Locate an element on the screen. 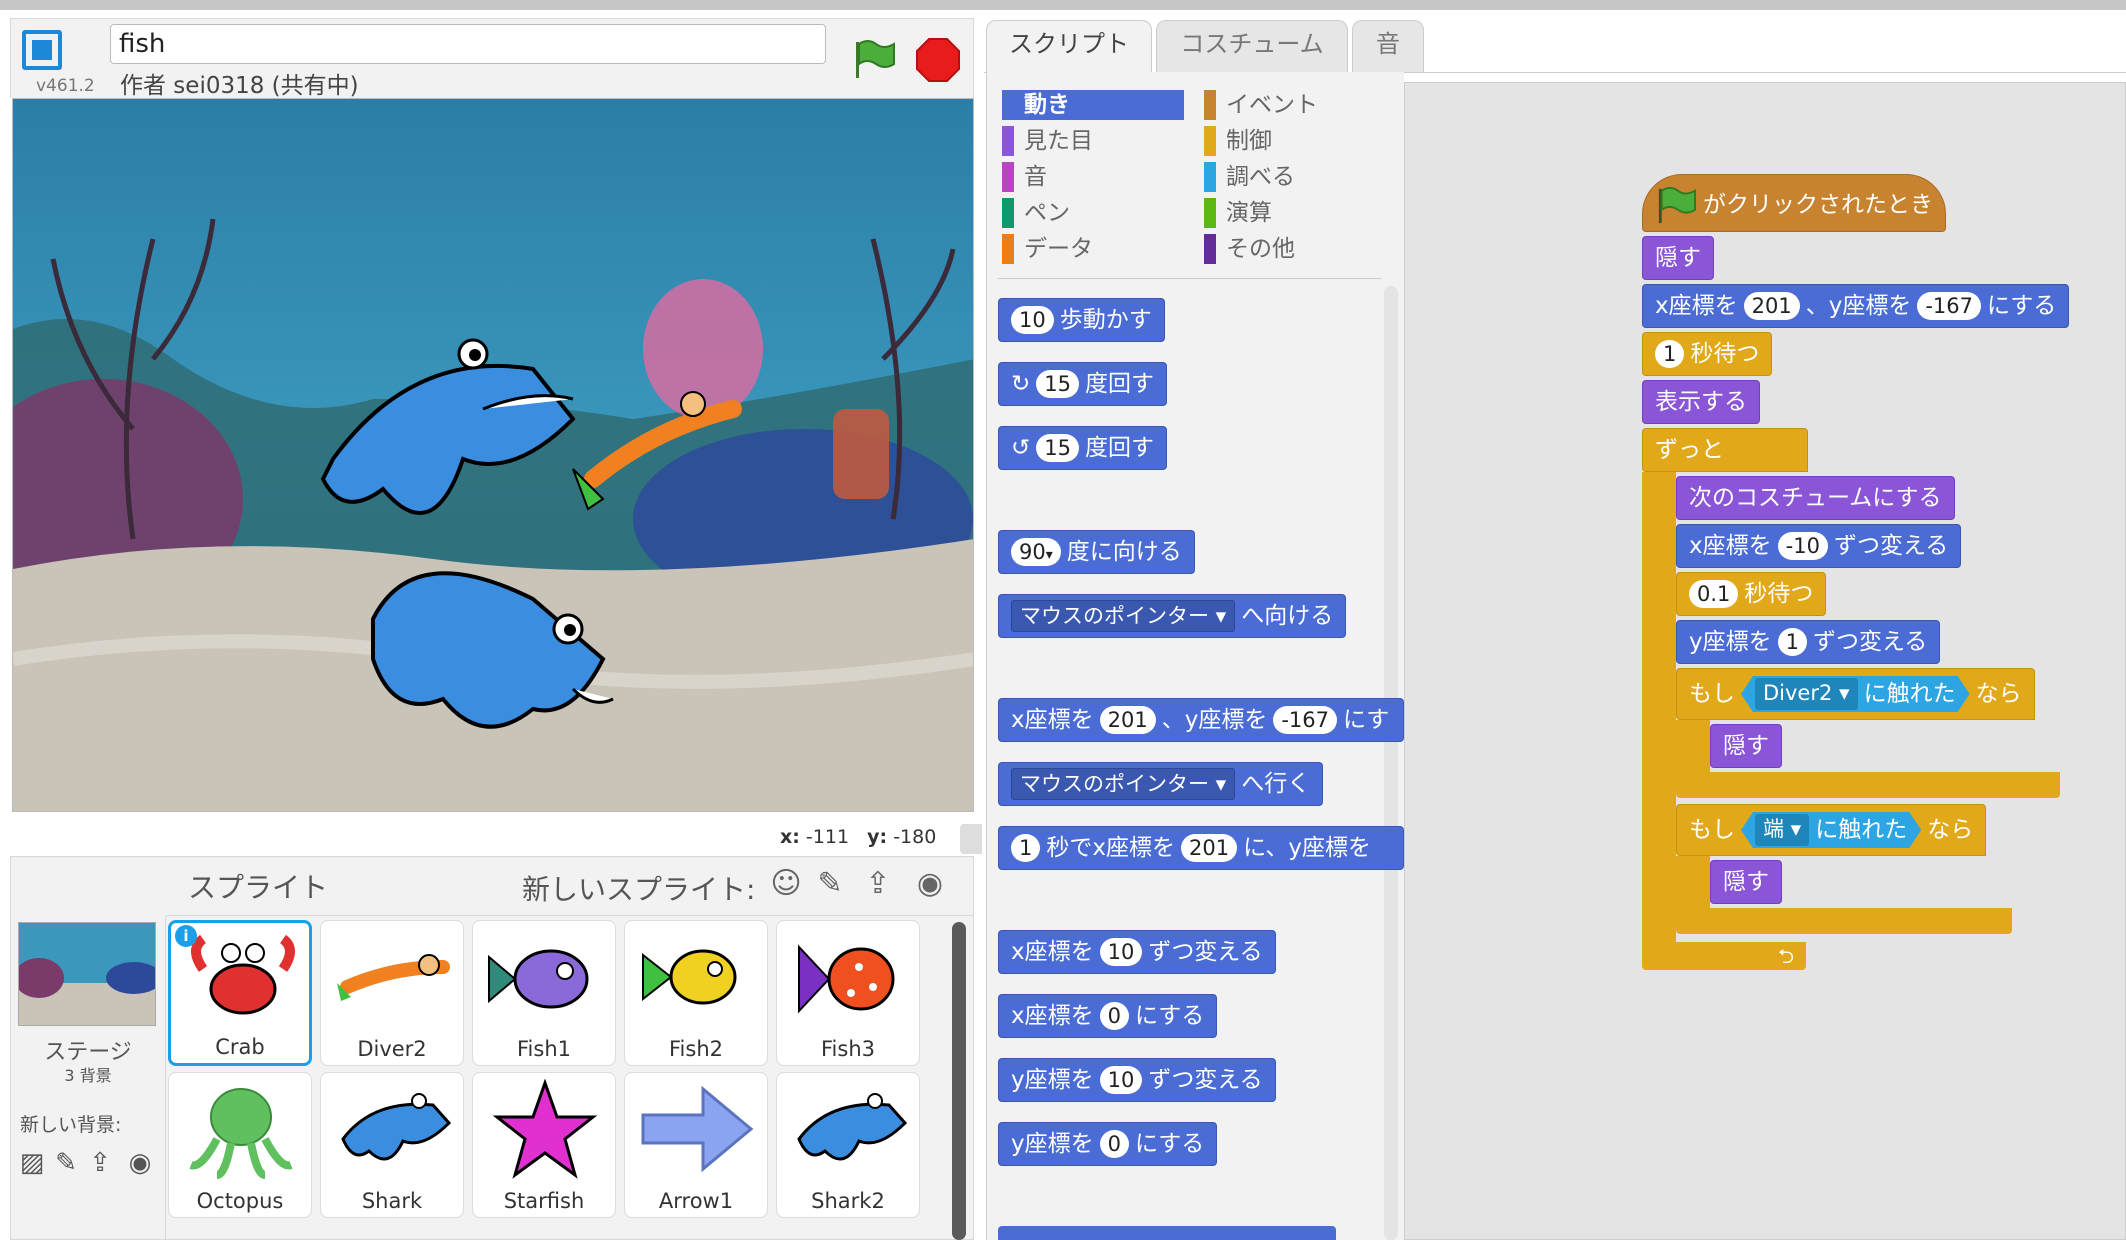 The height and width of the screenshot is (1240, 2126). block-set-y: y座標を 0 にする is located at coordinates (1108, 1144).